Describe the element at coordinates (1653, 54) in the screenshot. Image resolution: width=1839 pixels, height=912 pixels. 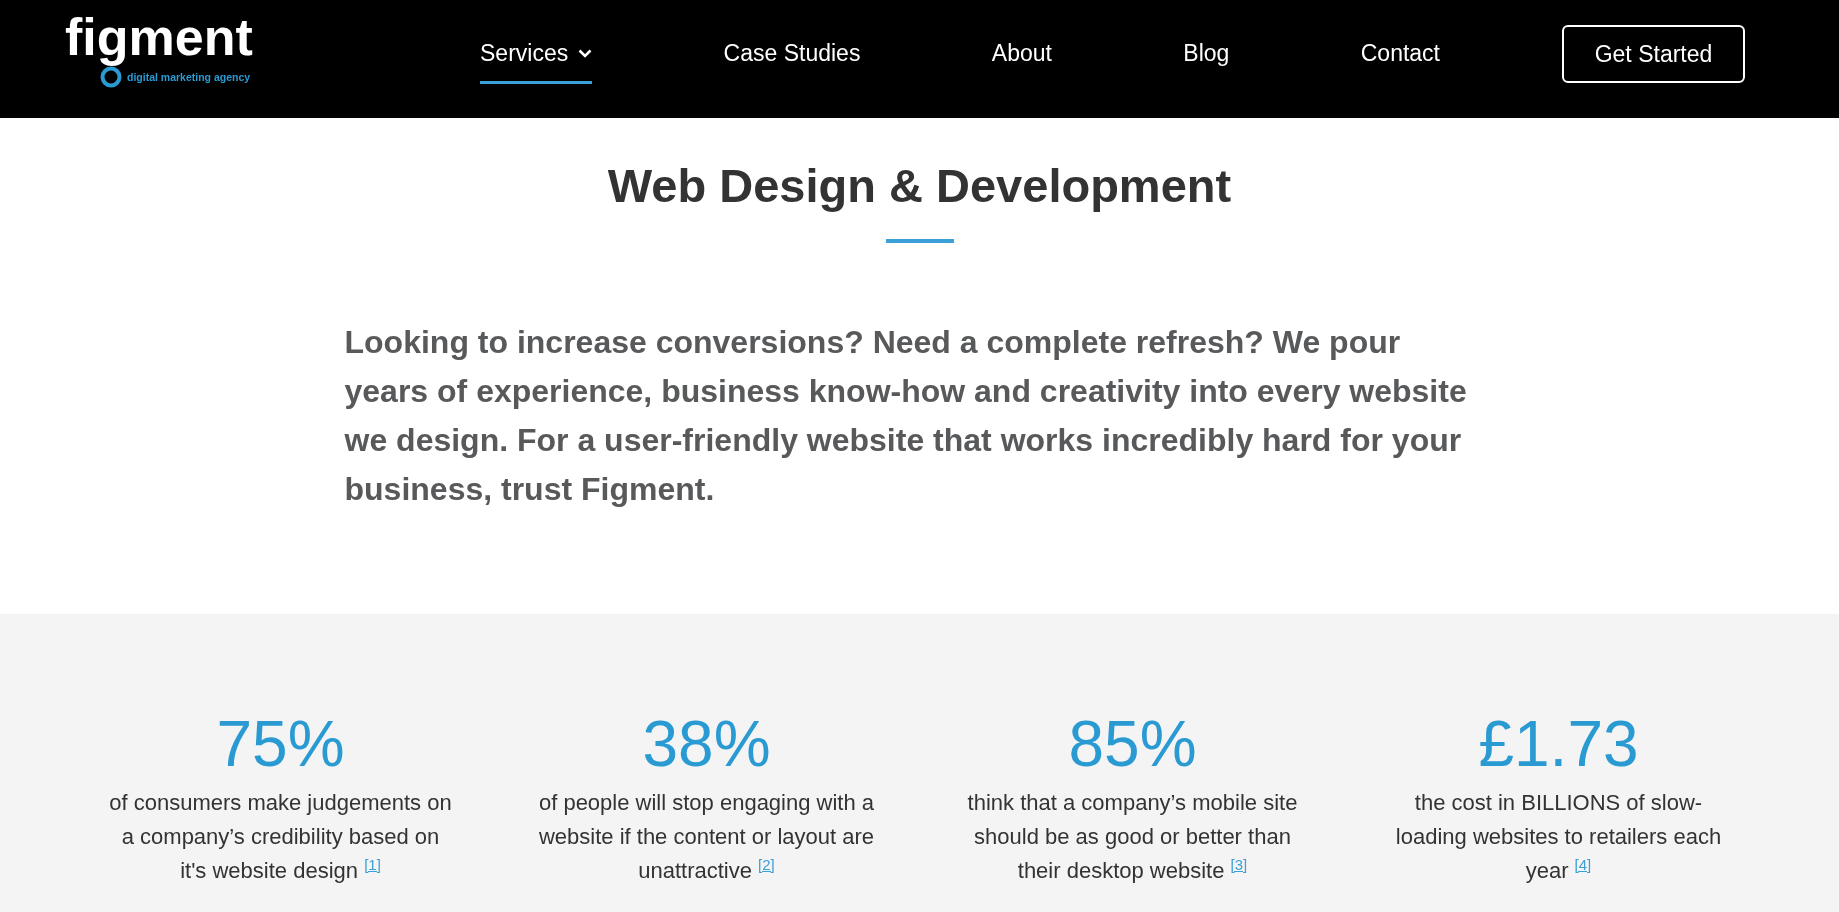
I see `get-started-button: Get Started` at that location.